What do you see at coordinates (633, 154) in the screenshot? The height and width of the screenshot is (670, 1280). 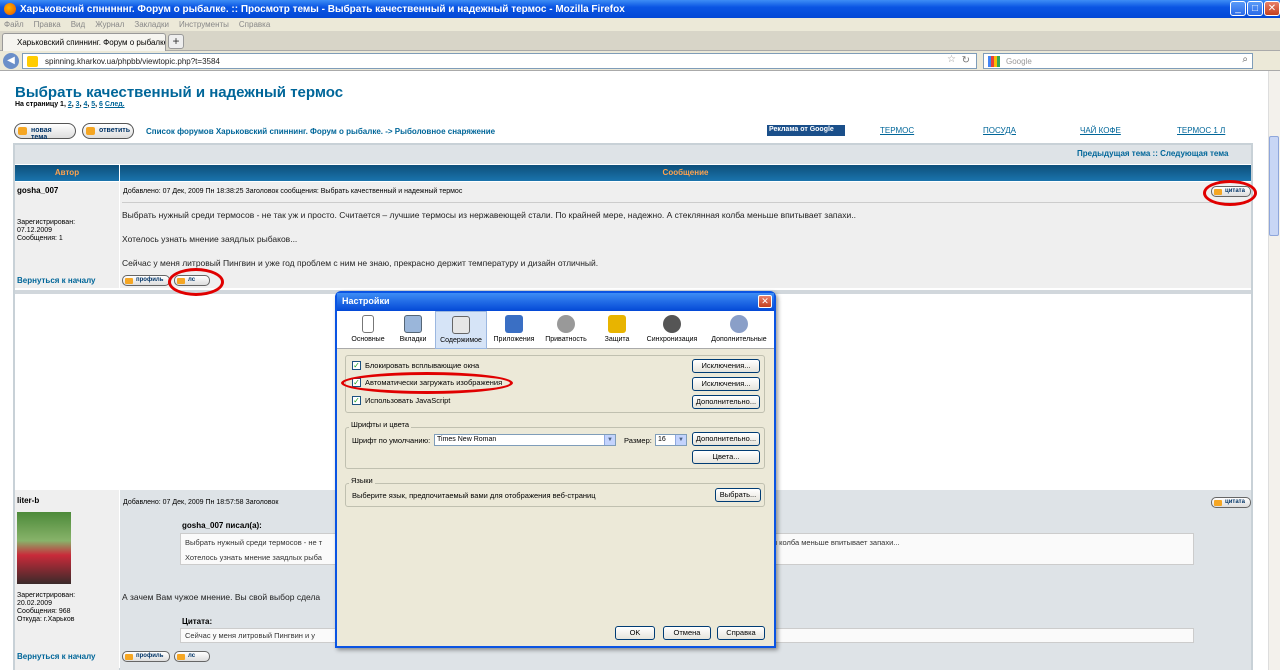 I see `topic-nav-row` at bounding box center [633, 154].